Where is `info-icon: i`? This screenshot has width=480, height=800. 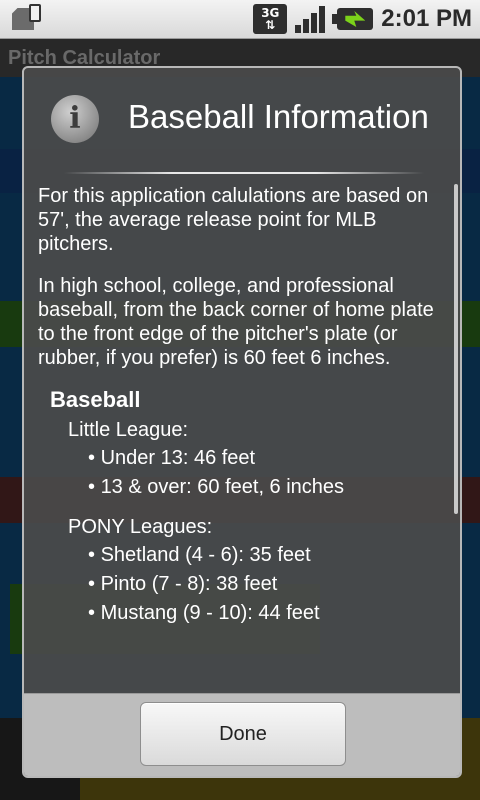 info-icon: i is located at coordinates (75, 119).